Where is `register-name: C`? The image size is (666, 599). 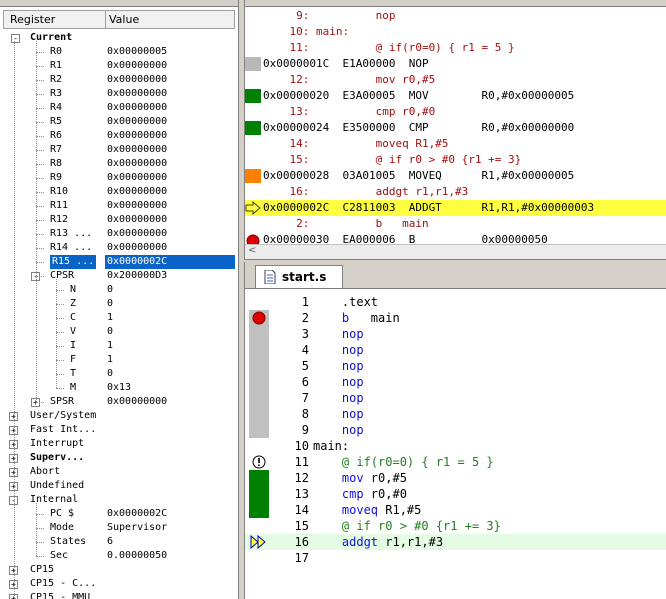
register-name: C is located at coordinates (73, 318).